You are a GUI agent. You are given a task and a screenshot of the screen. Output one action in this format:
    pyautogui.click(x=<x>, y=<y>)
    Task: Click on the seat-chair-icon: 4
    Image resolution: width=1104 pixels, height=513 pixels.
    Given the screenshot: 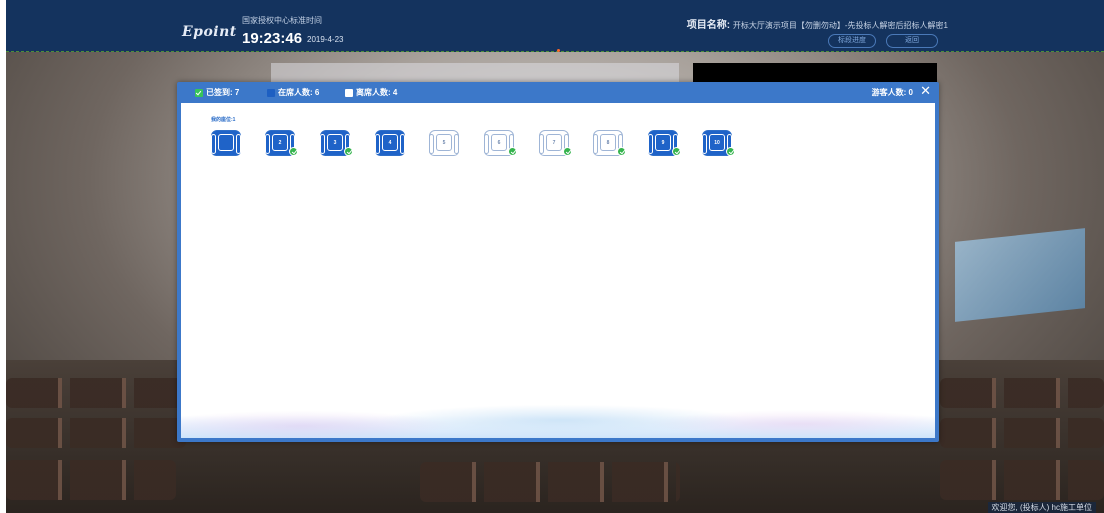 What is the action you would take?
    pyautogui.click(x=390, y=143)
    